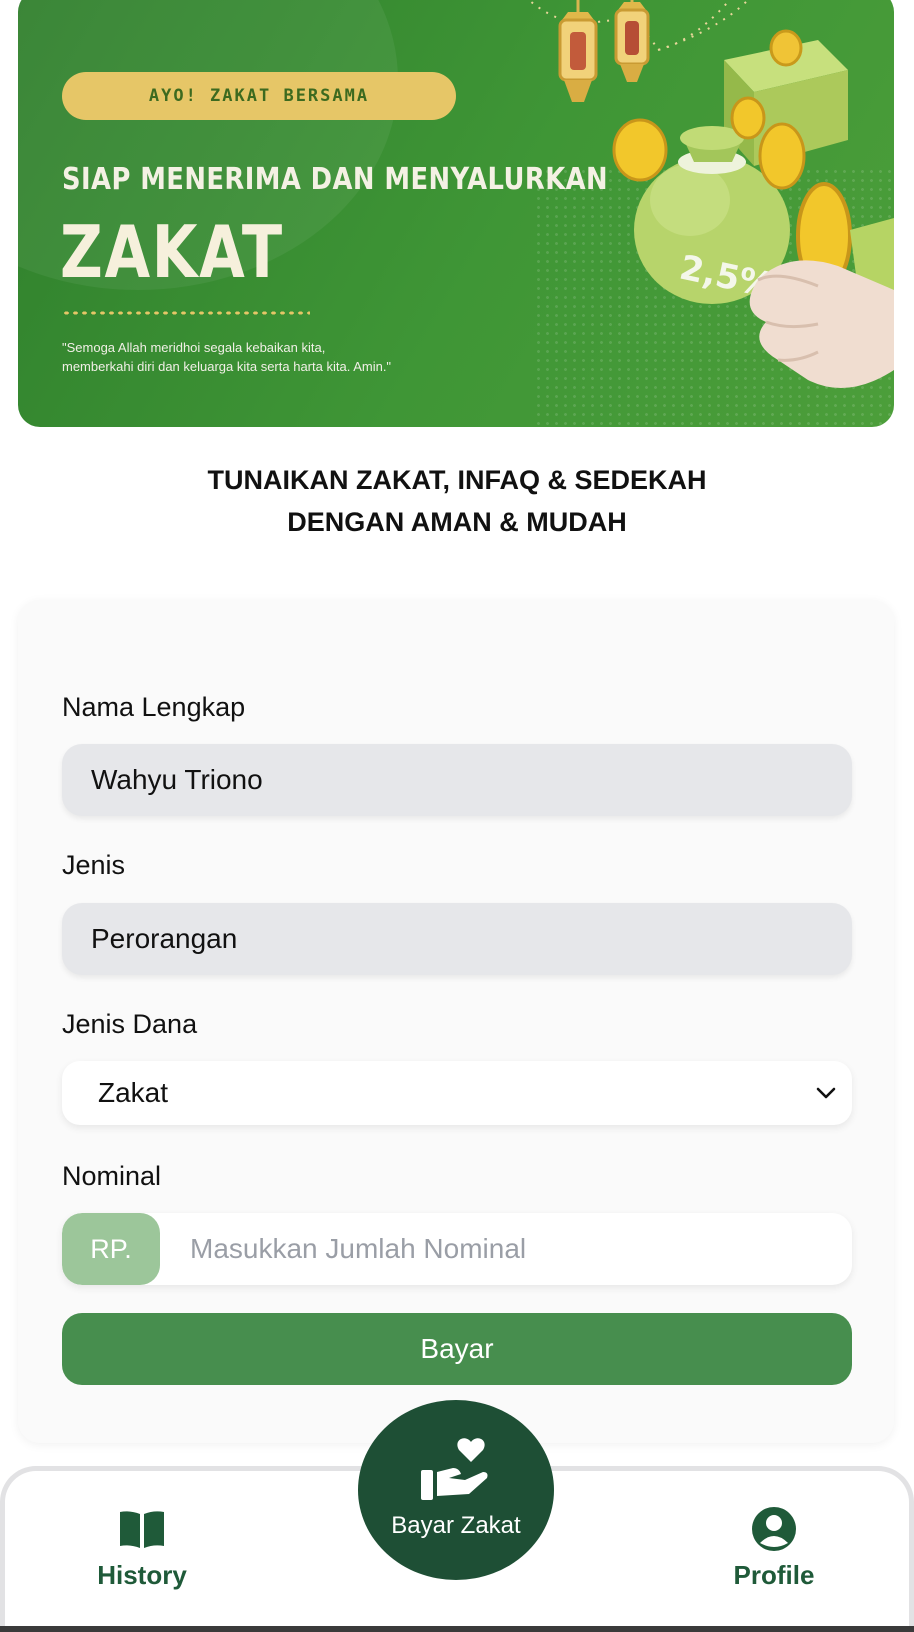 This screenshot has height=1632, width=914. What do you see at coordinates (456, 1525) in the screenshot?
I see `nav-bayar-zakat-label: Bayar Zakat` at bounding box center [456, 1525].